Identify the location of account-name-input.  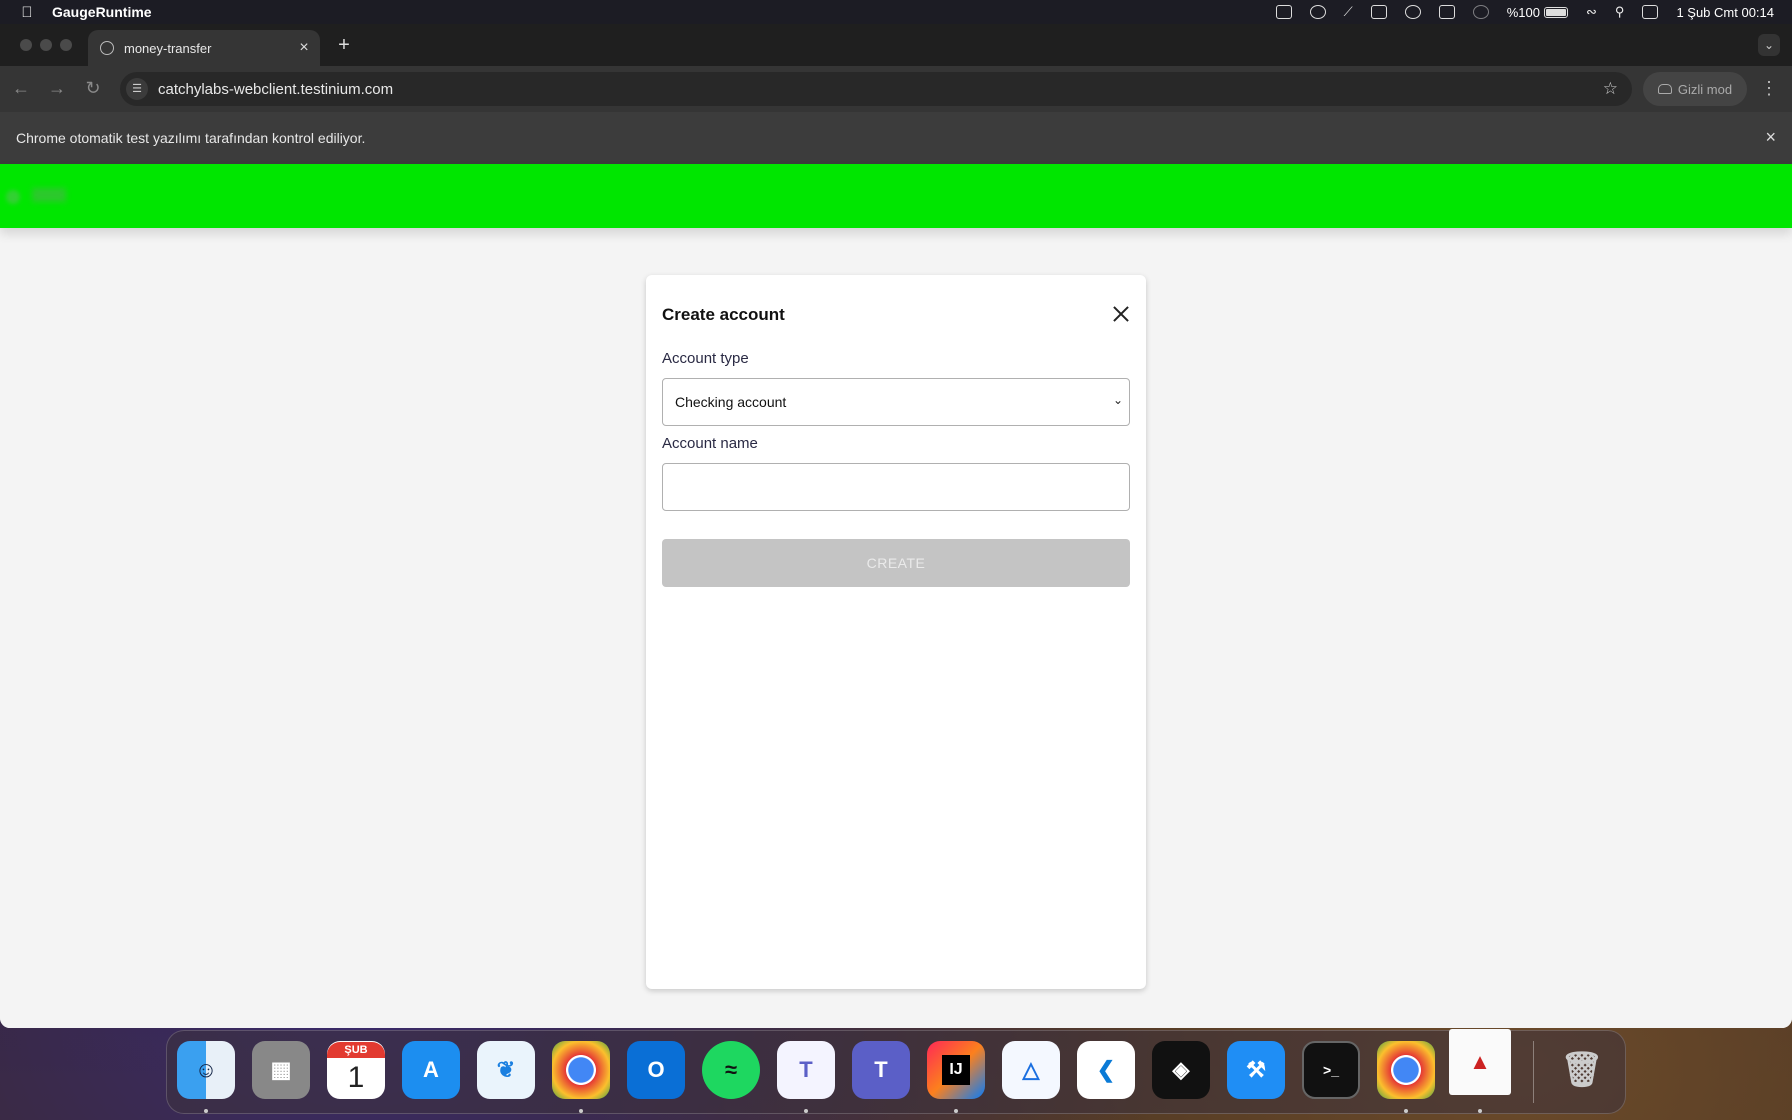
(896, 487).